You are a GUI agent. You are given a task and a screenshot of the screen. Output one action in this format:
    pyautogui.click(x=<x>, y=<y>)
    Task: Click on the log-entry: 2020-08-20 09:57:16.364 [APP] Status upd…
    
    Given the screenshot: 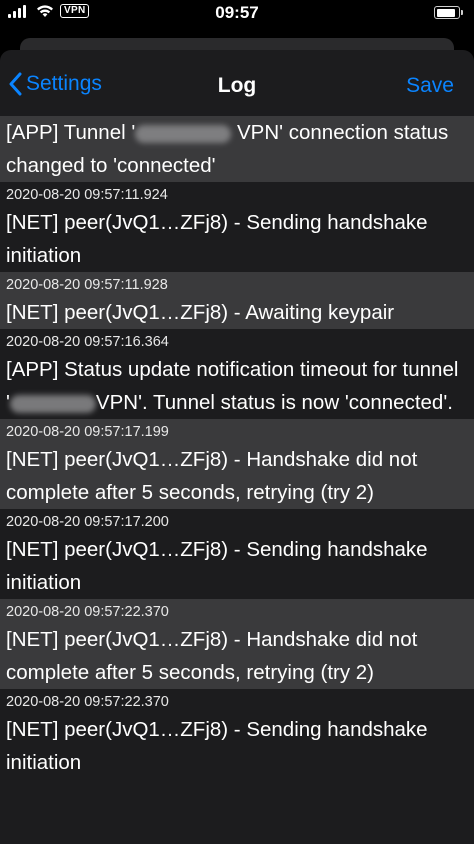 What is the action you would take?
    pyautogui.click(x=237, y=374)
    